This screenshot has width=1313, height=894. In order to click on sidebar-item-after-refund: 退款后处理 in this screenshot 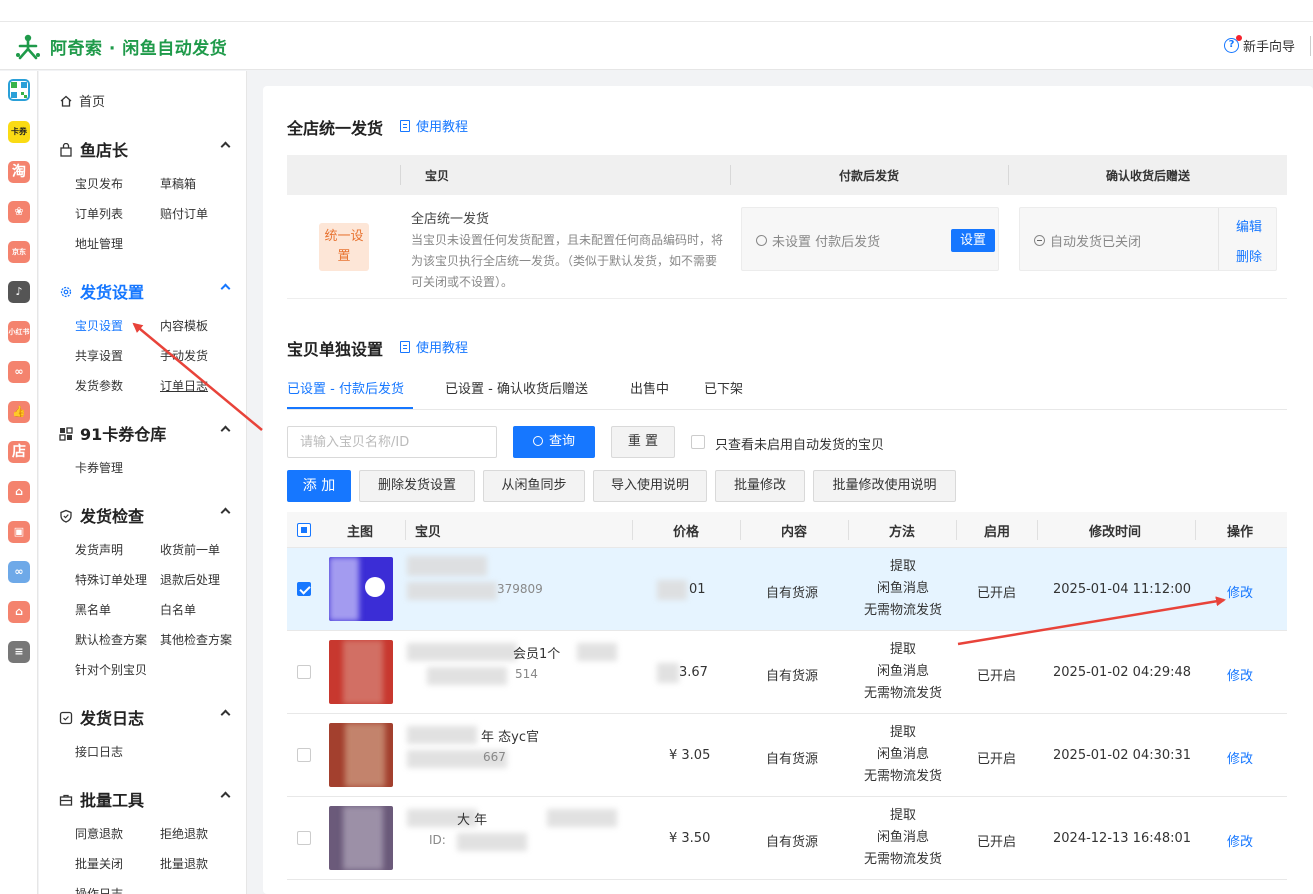, I will do `click(190, 579)`.